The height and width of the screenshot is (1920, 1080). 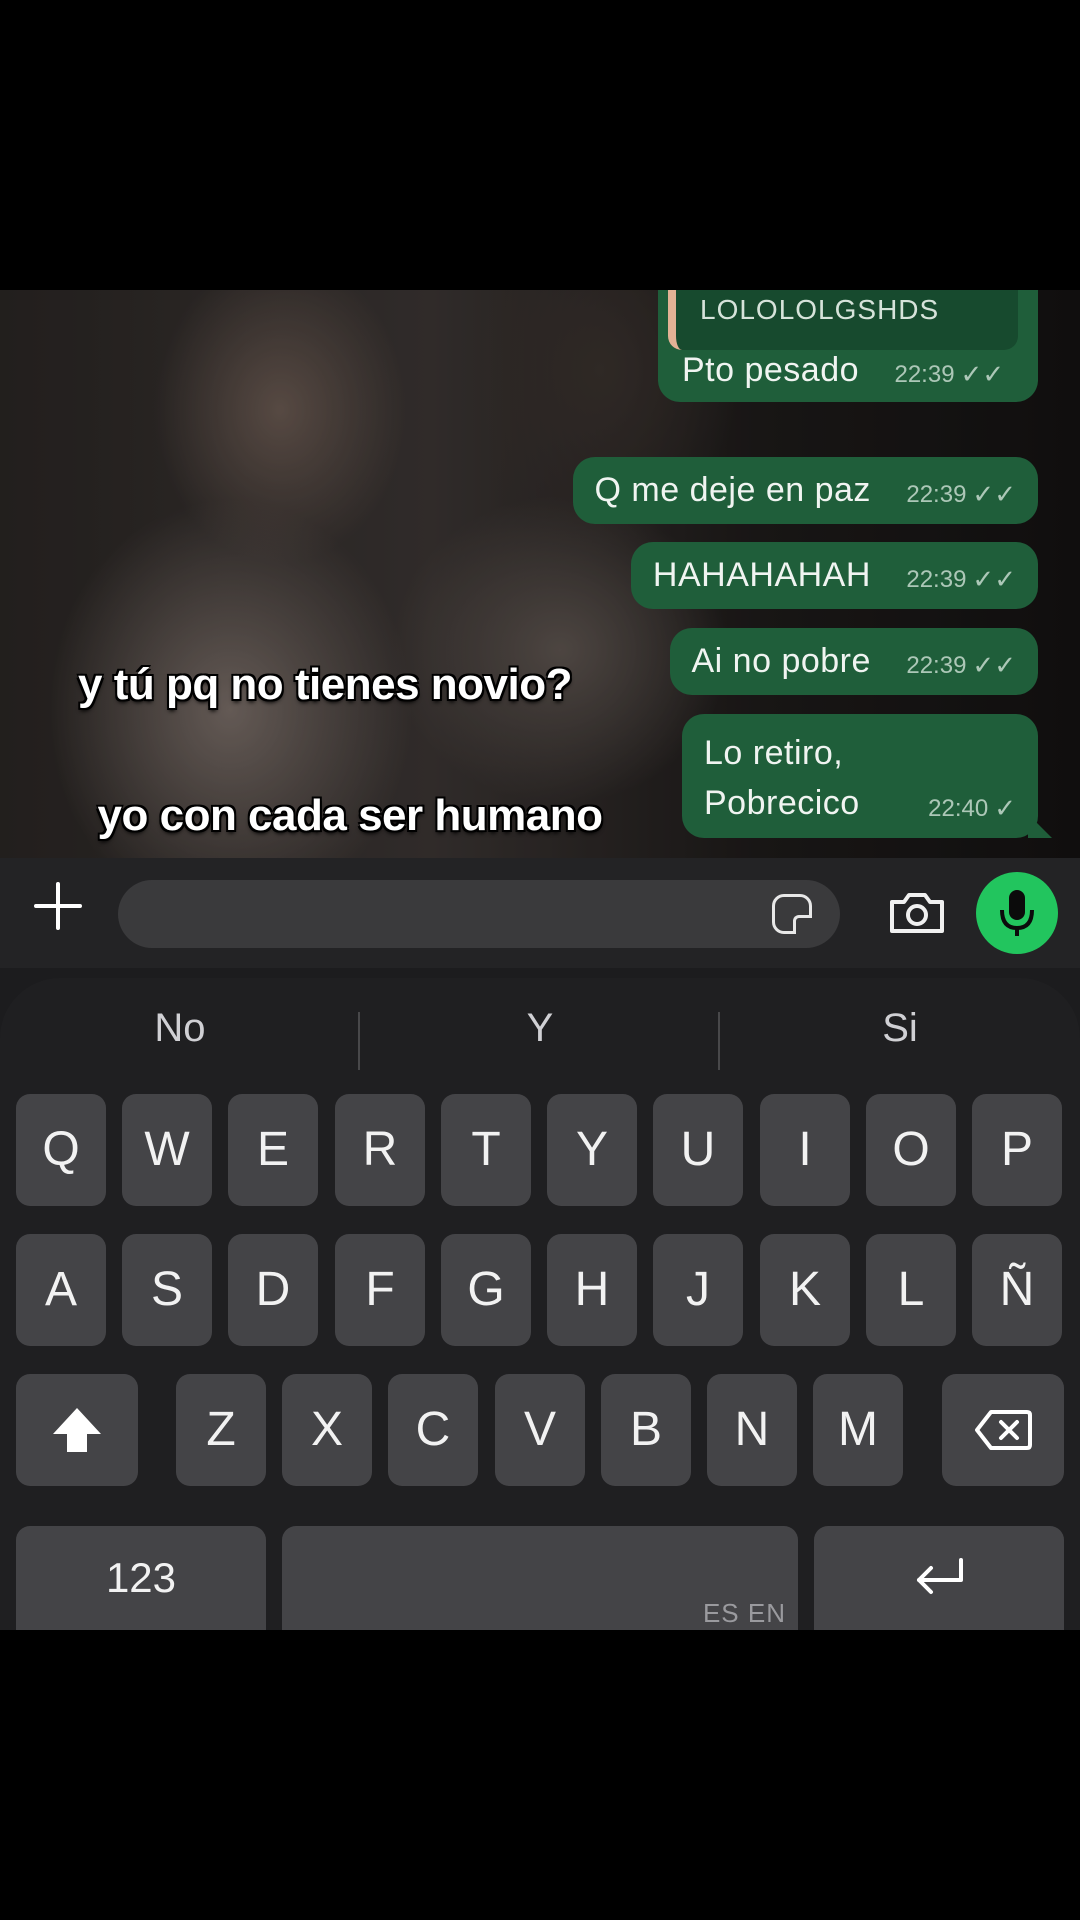 What do you see at coordinates (805, 1290) in the screenshot?
I see `key-k: K` at bounding box center [805, 1290].